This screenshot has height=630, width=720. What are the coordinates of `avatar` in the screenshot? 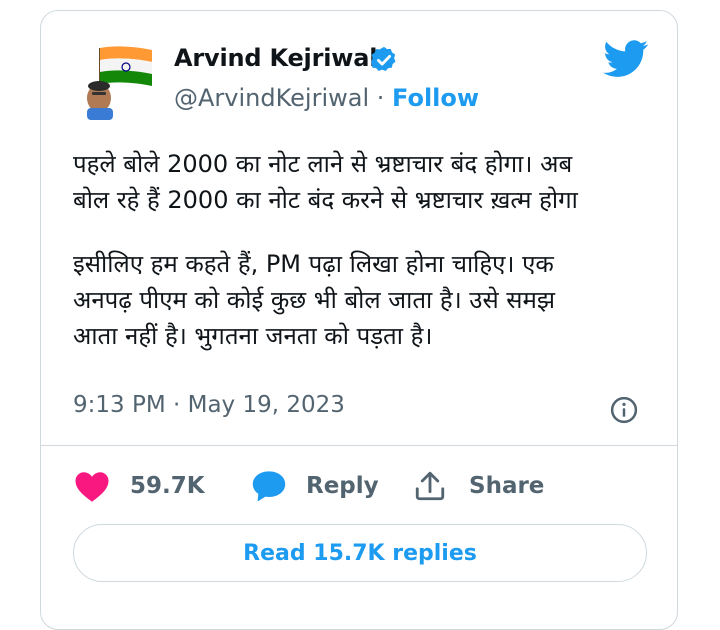 It's located at (115, 81).